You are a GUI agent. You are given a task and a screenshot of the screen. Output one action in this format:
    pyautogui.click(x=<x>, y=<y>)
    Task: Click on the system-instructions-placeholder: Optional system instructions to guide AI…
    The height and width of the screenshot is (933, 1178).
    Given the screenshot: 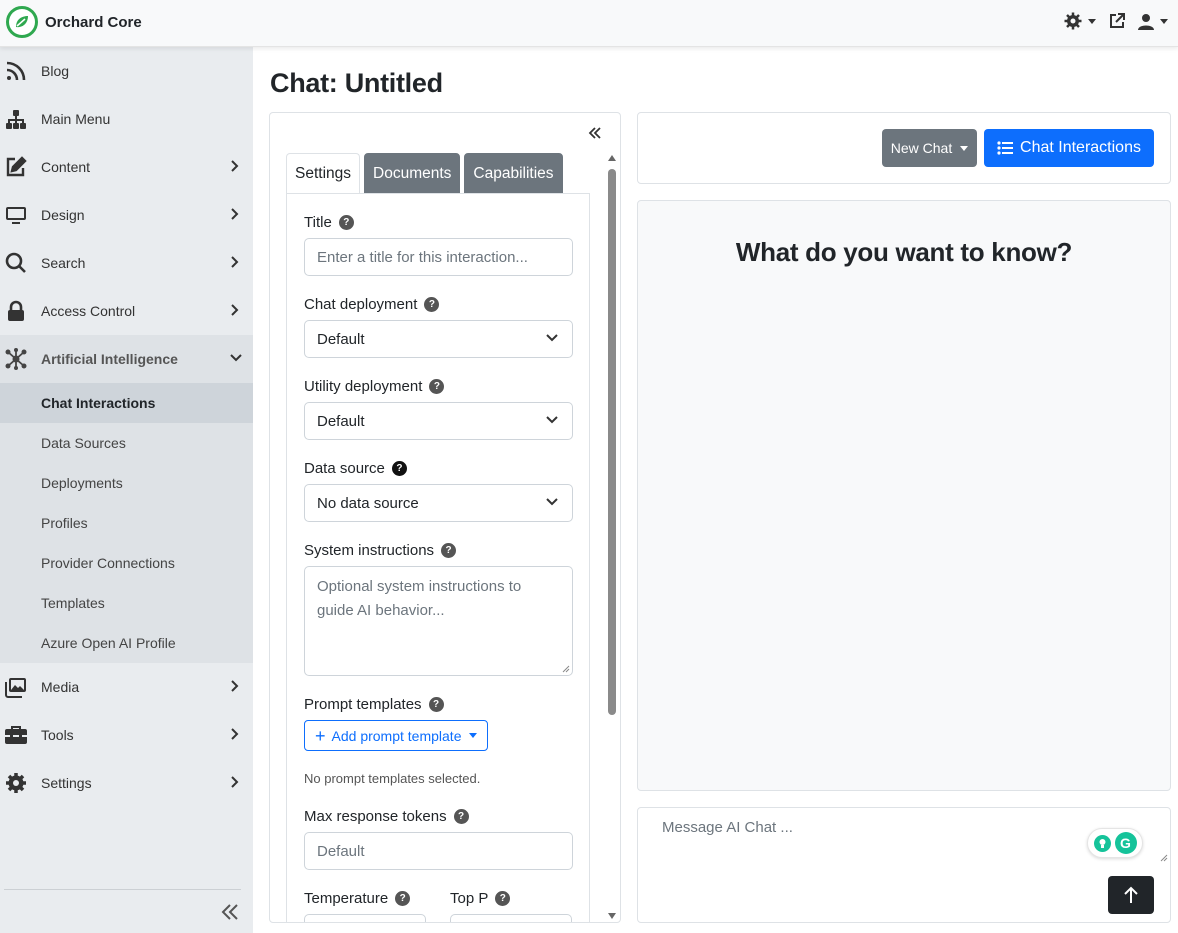 What is the action you would take?
    pyautogui.click(x=419, y=598)
    